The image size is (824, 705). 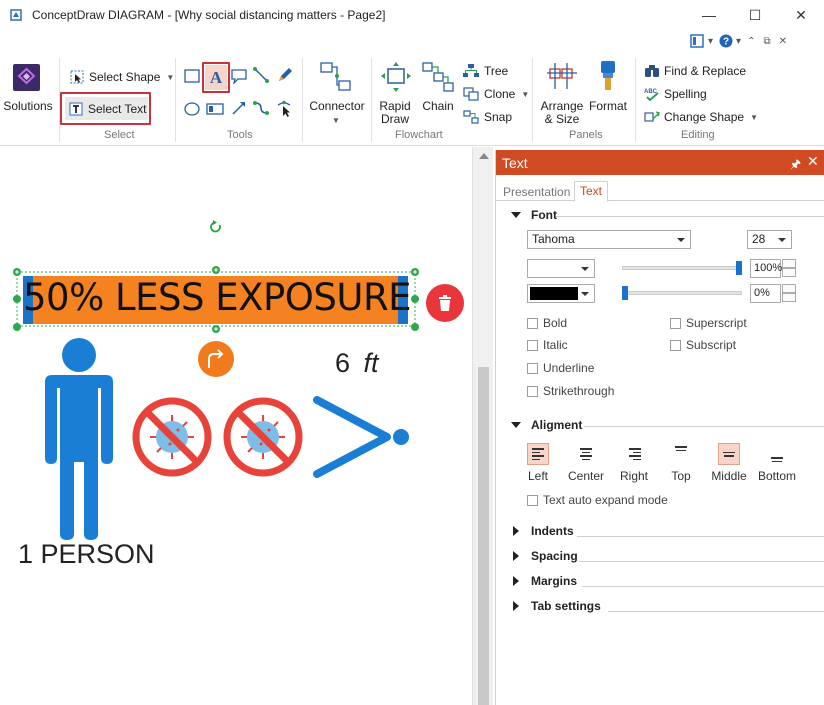 I want to click on minimize-button: —, so click(x=709, y=15).